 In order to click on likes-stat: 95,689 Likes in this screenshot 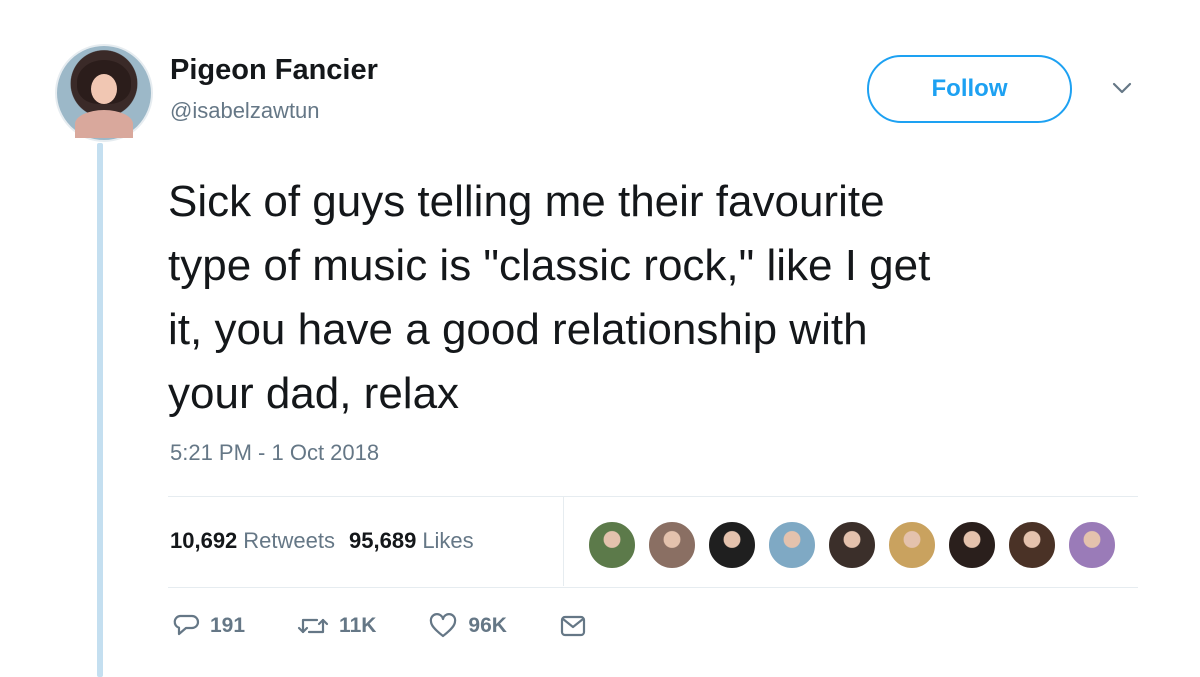, I will do `click(411, 541)`.